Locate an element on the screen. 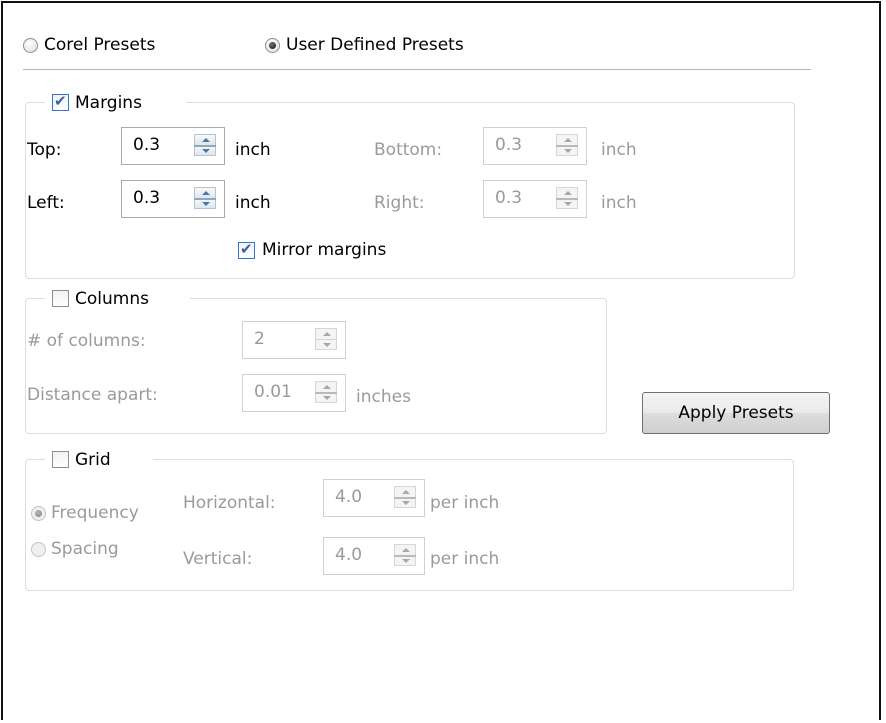  mirror-margins-checkbox is located at coordinates (246, 249).